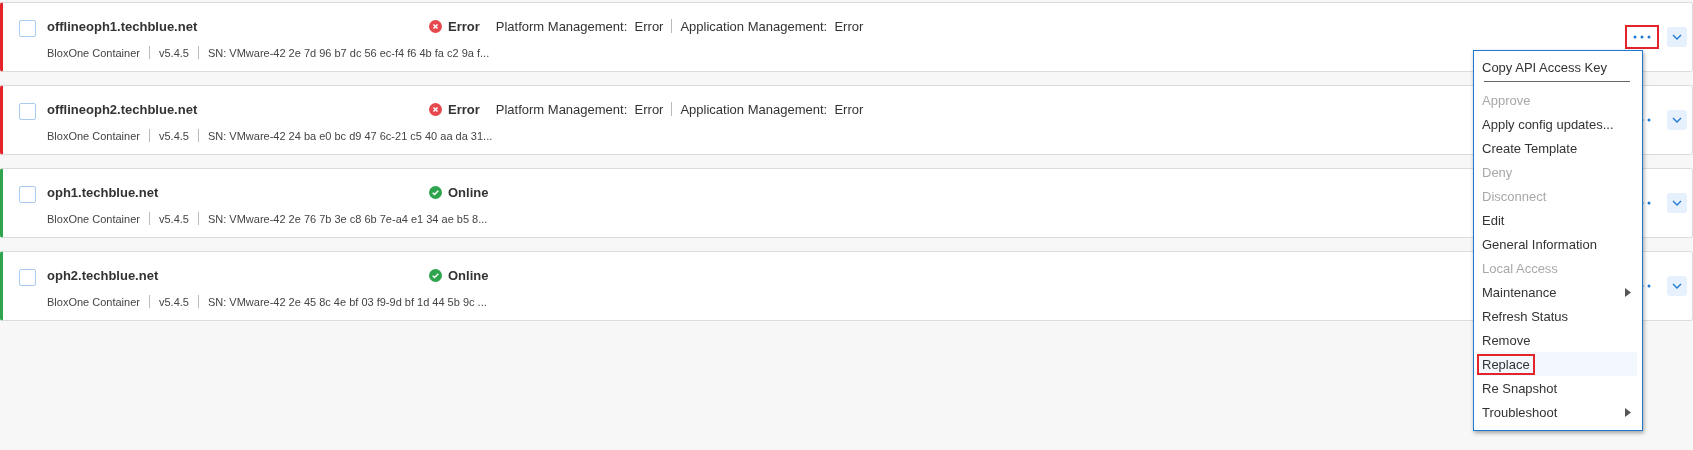 This screenshot has width=1693, height=450. What do you see at coordinates (1558, 316) in the screenshot?
I see `menu-item: Refresh Status` at bounding box center [1558, 316].